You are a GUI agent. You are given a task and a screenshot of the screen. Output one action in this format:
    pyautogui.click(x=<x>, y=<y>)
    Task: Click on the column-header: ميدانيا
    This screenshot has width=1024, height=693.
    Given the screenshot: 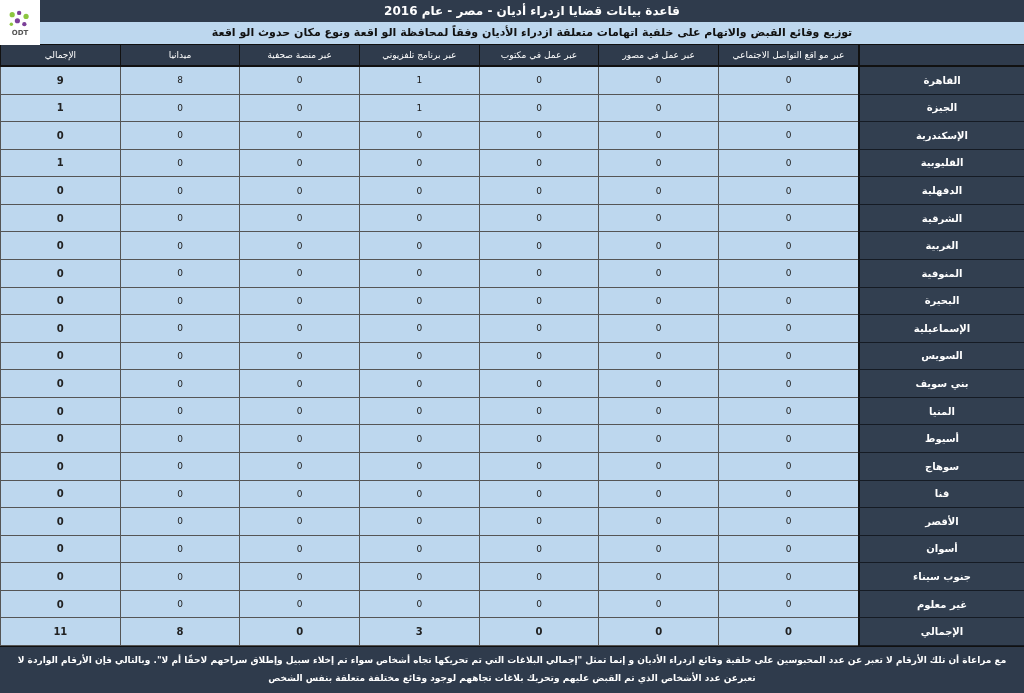 What is the action you would take?
    pyautogui.click(x=179, y=56)
    